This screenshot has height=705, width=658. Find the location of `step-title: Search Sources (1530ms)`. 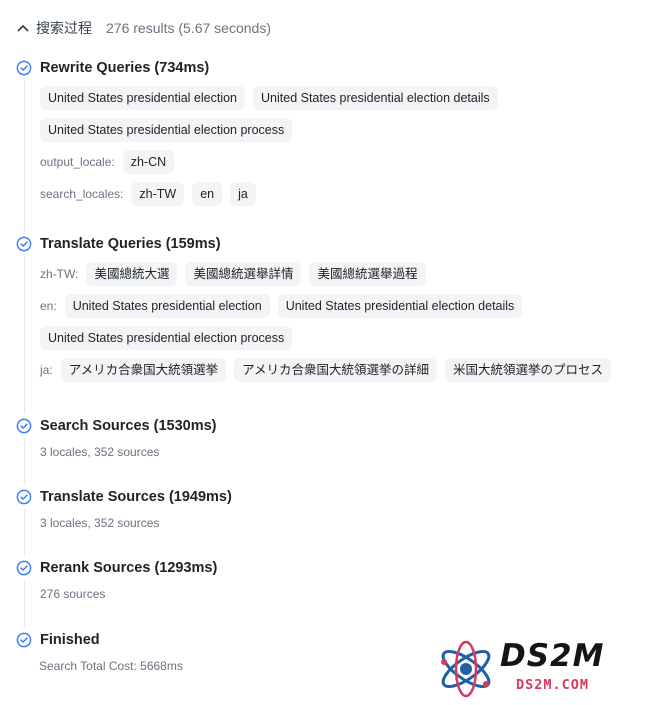

step-title: Search Sources (1530ms) is located at coordinates (128, 426).